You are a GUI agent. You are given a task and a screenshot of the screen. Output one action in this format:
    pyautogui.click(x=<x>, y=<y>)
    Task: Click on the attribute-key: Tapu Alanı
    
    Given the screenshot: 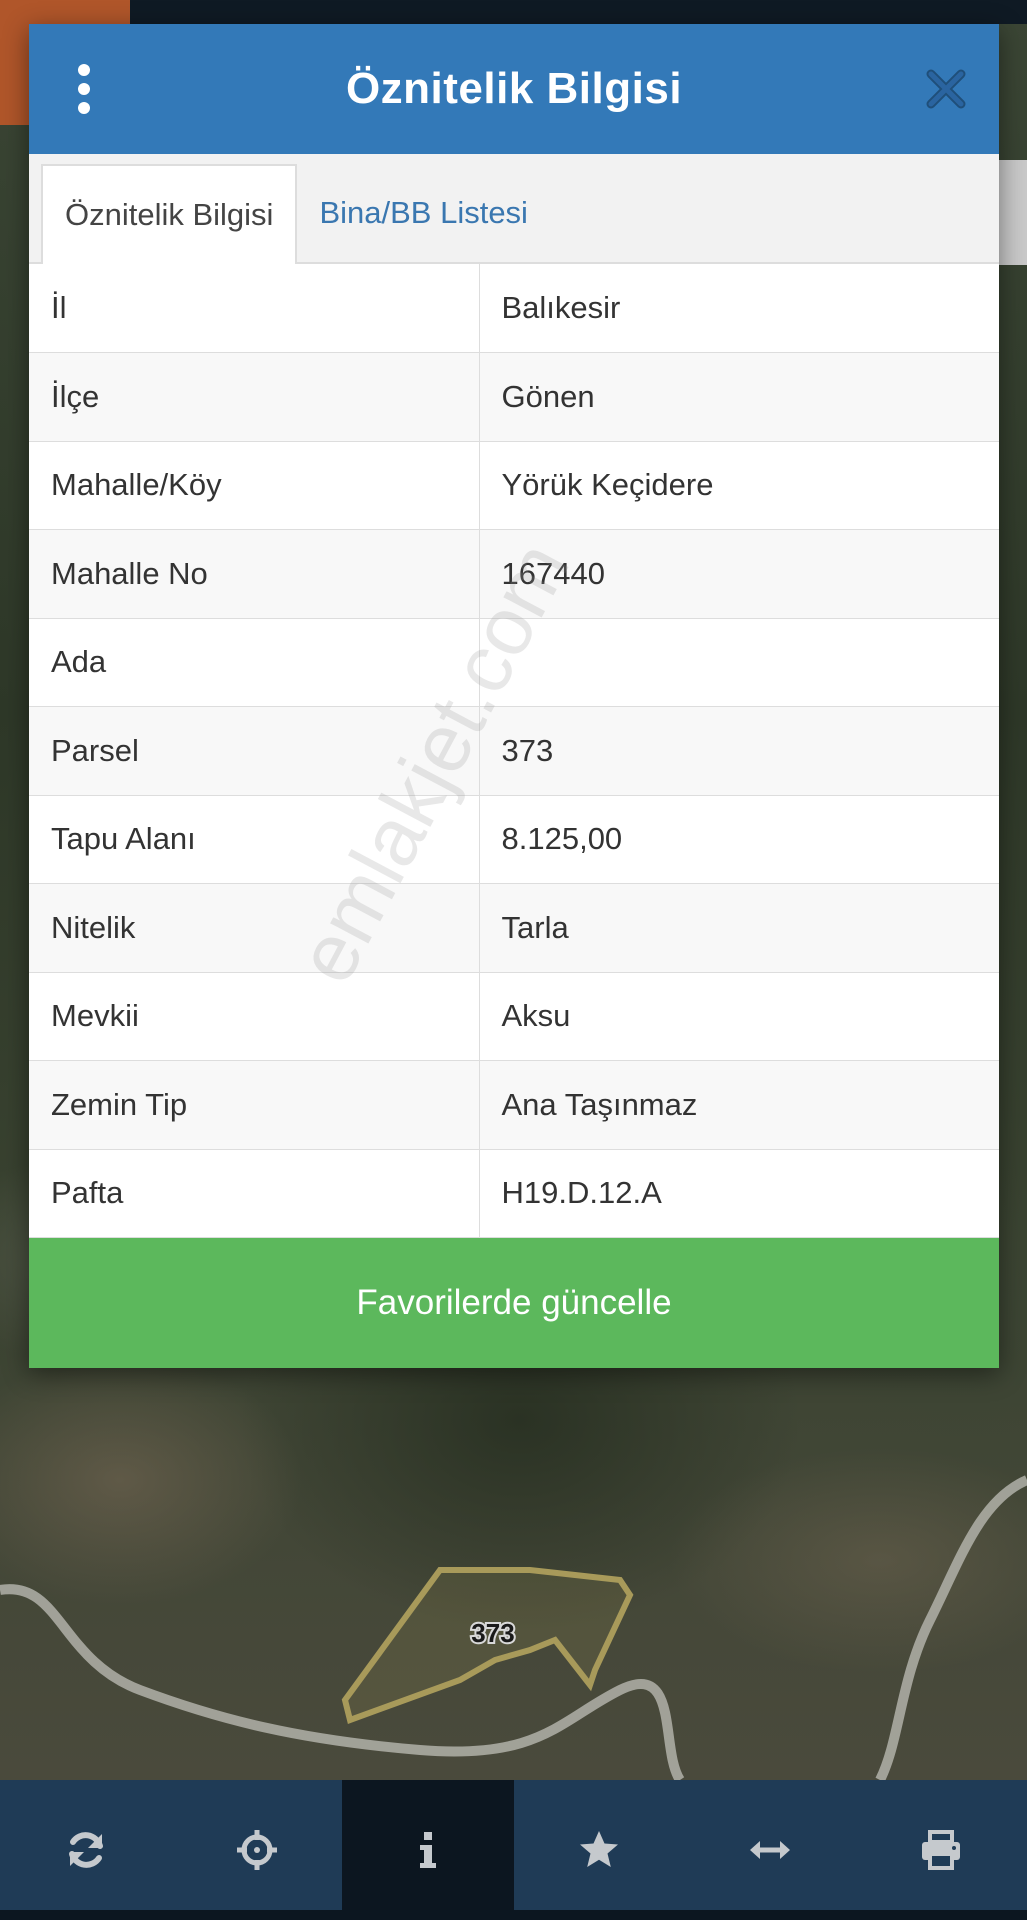 What is the action you would take?
    pyautogui.click(x=254, y=839)
    